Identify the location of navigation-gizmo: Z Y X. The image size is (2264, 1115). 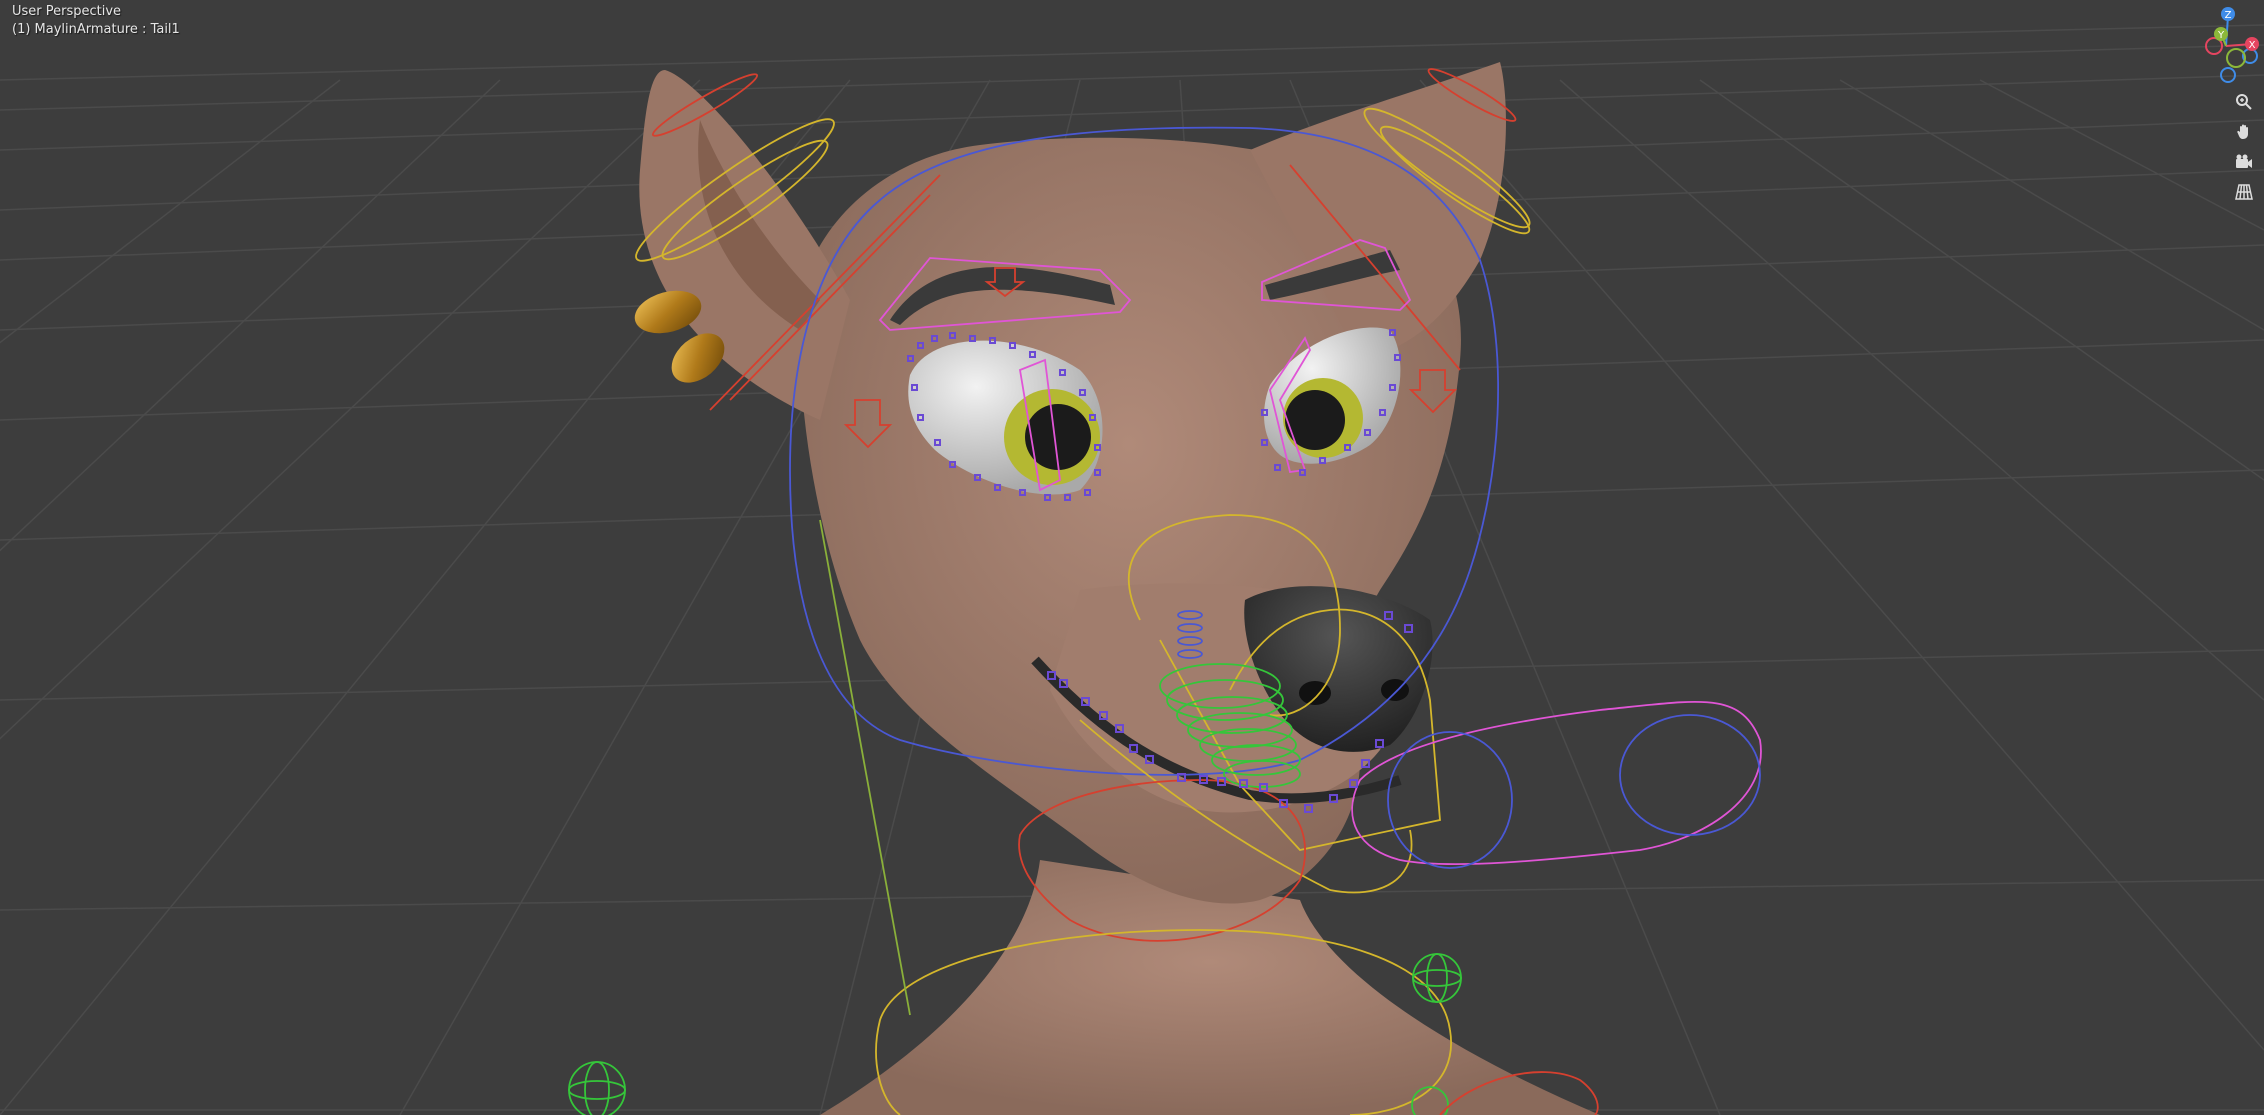
(2214, 45).